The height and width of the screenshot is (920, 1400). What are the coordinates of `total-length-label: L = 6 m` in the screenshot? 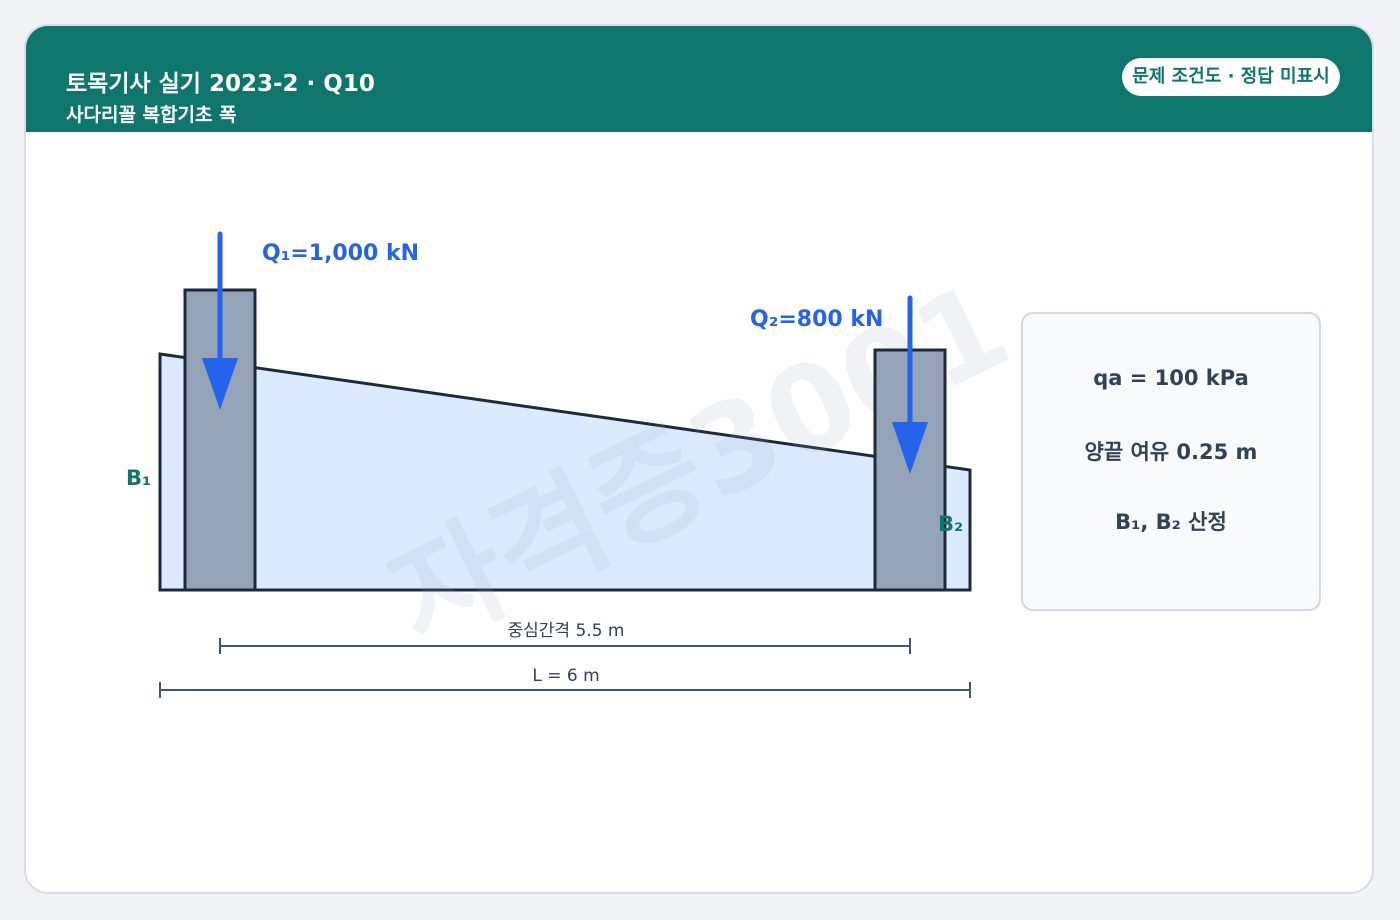 It's located at (565, 676).